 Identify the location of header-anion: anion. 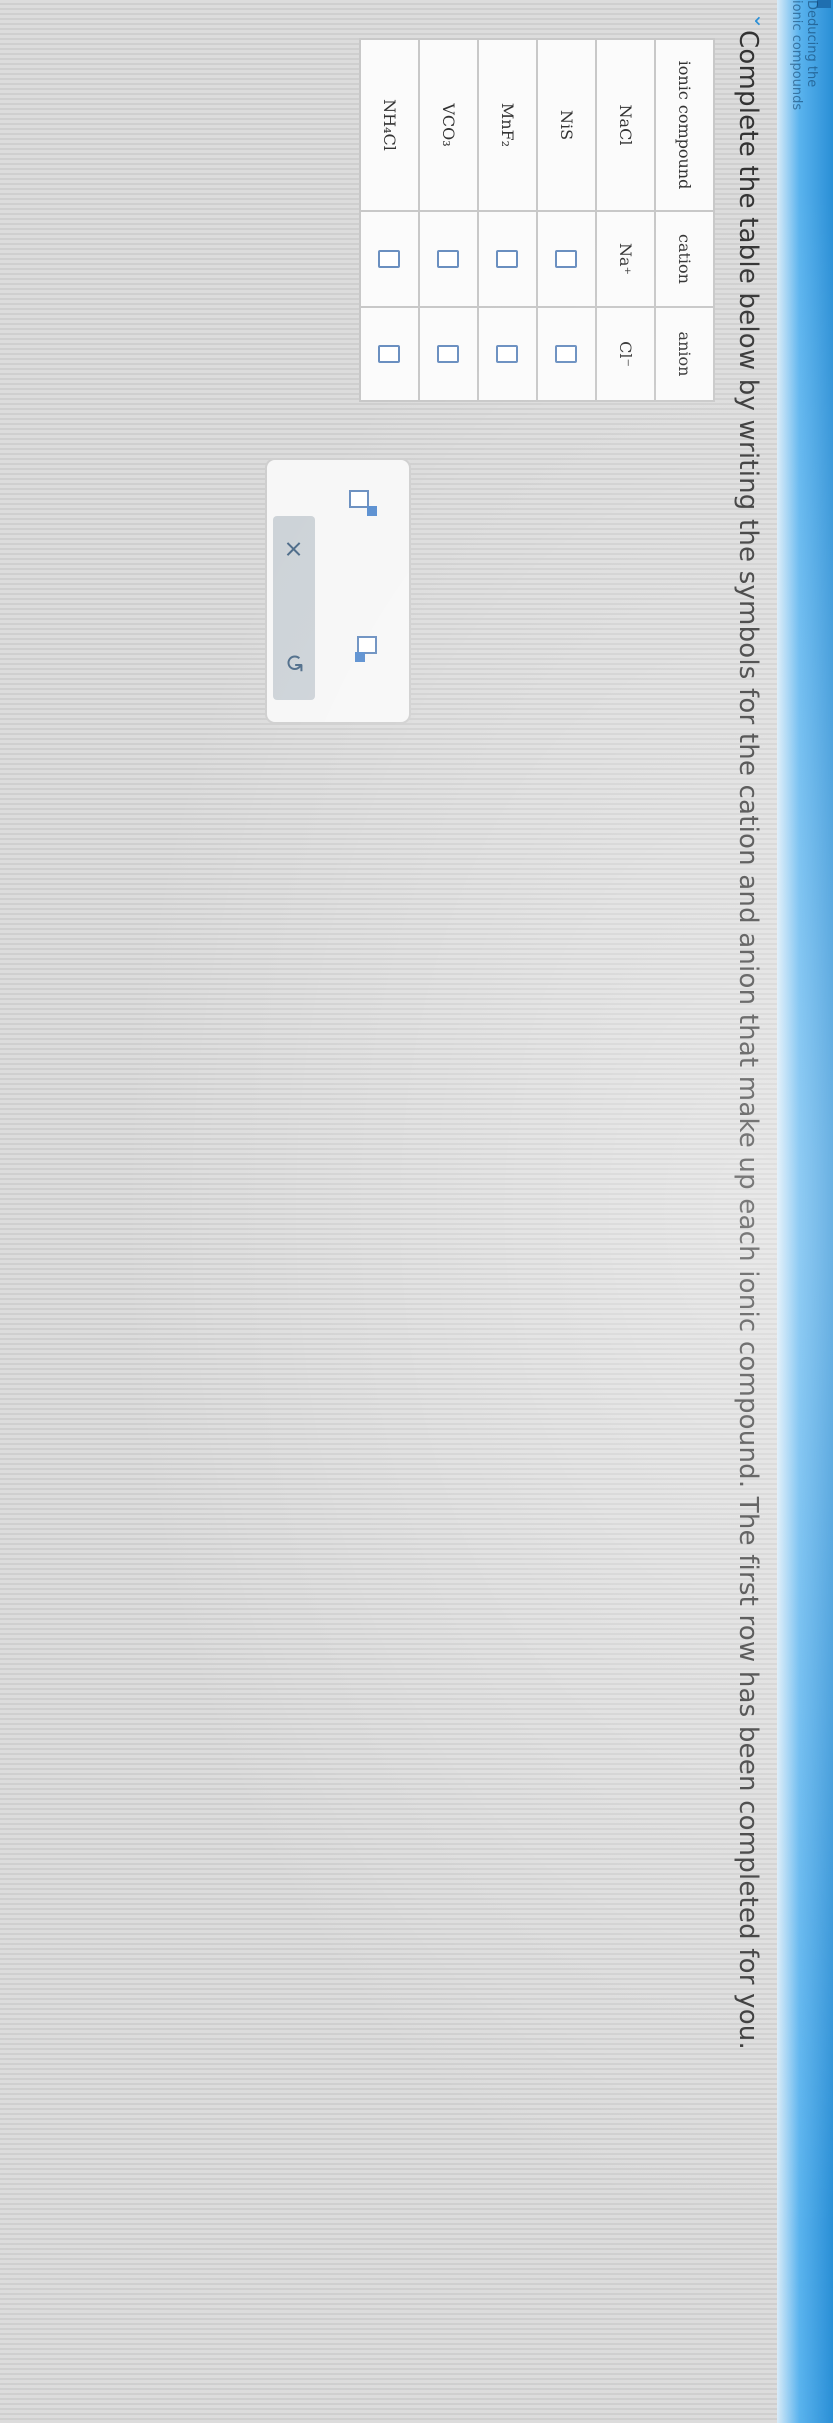
(684, 354).